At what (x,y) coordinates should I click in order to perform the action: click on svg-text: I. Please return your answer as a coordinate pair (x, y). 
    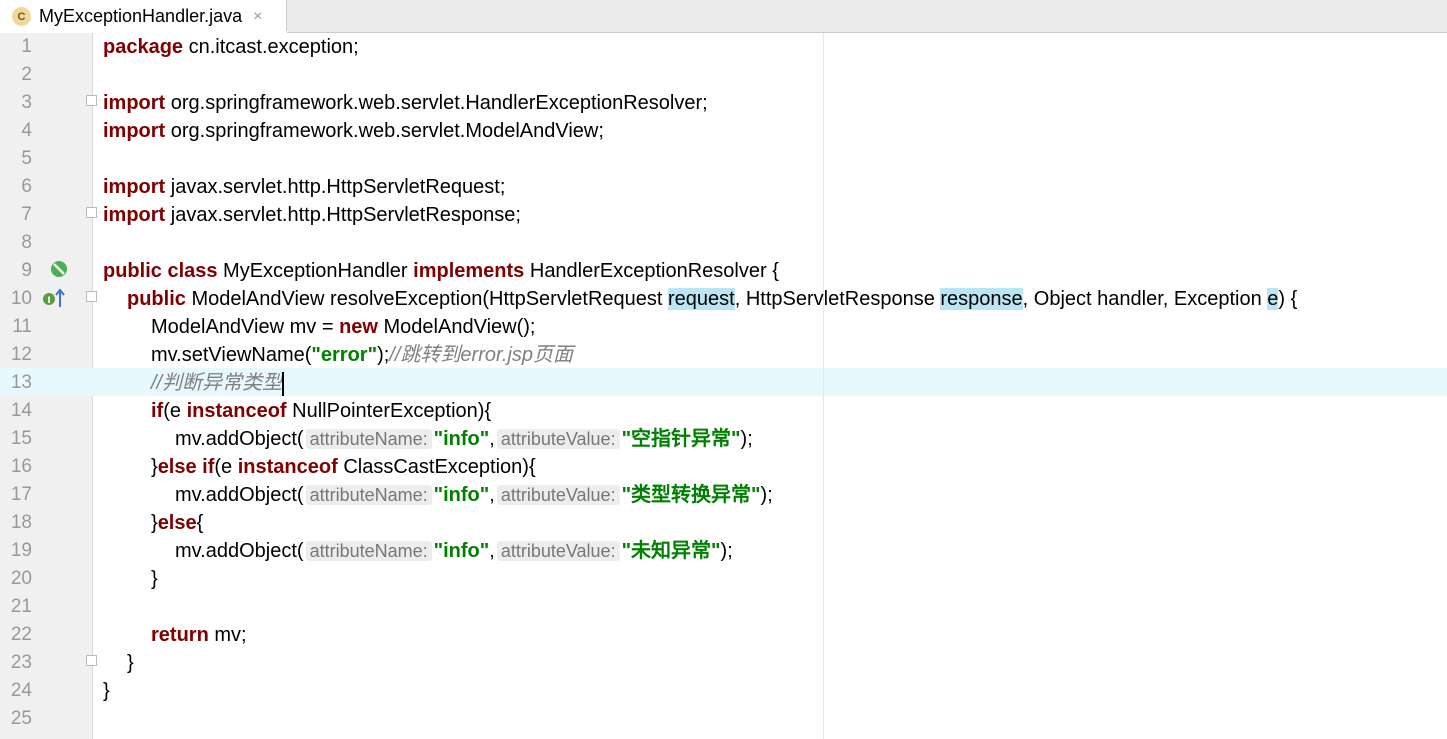
    Looking at the image, I should click on (48, 301).